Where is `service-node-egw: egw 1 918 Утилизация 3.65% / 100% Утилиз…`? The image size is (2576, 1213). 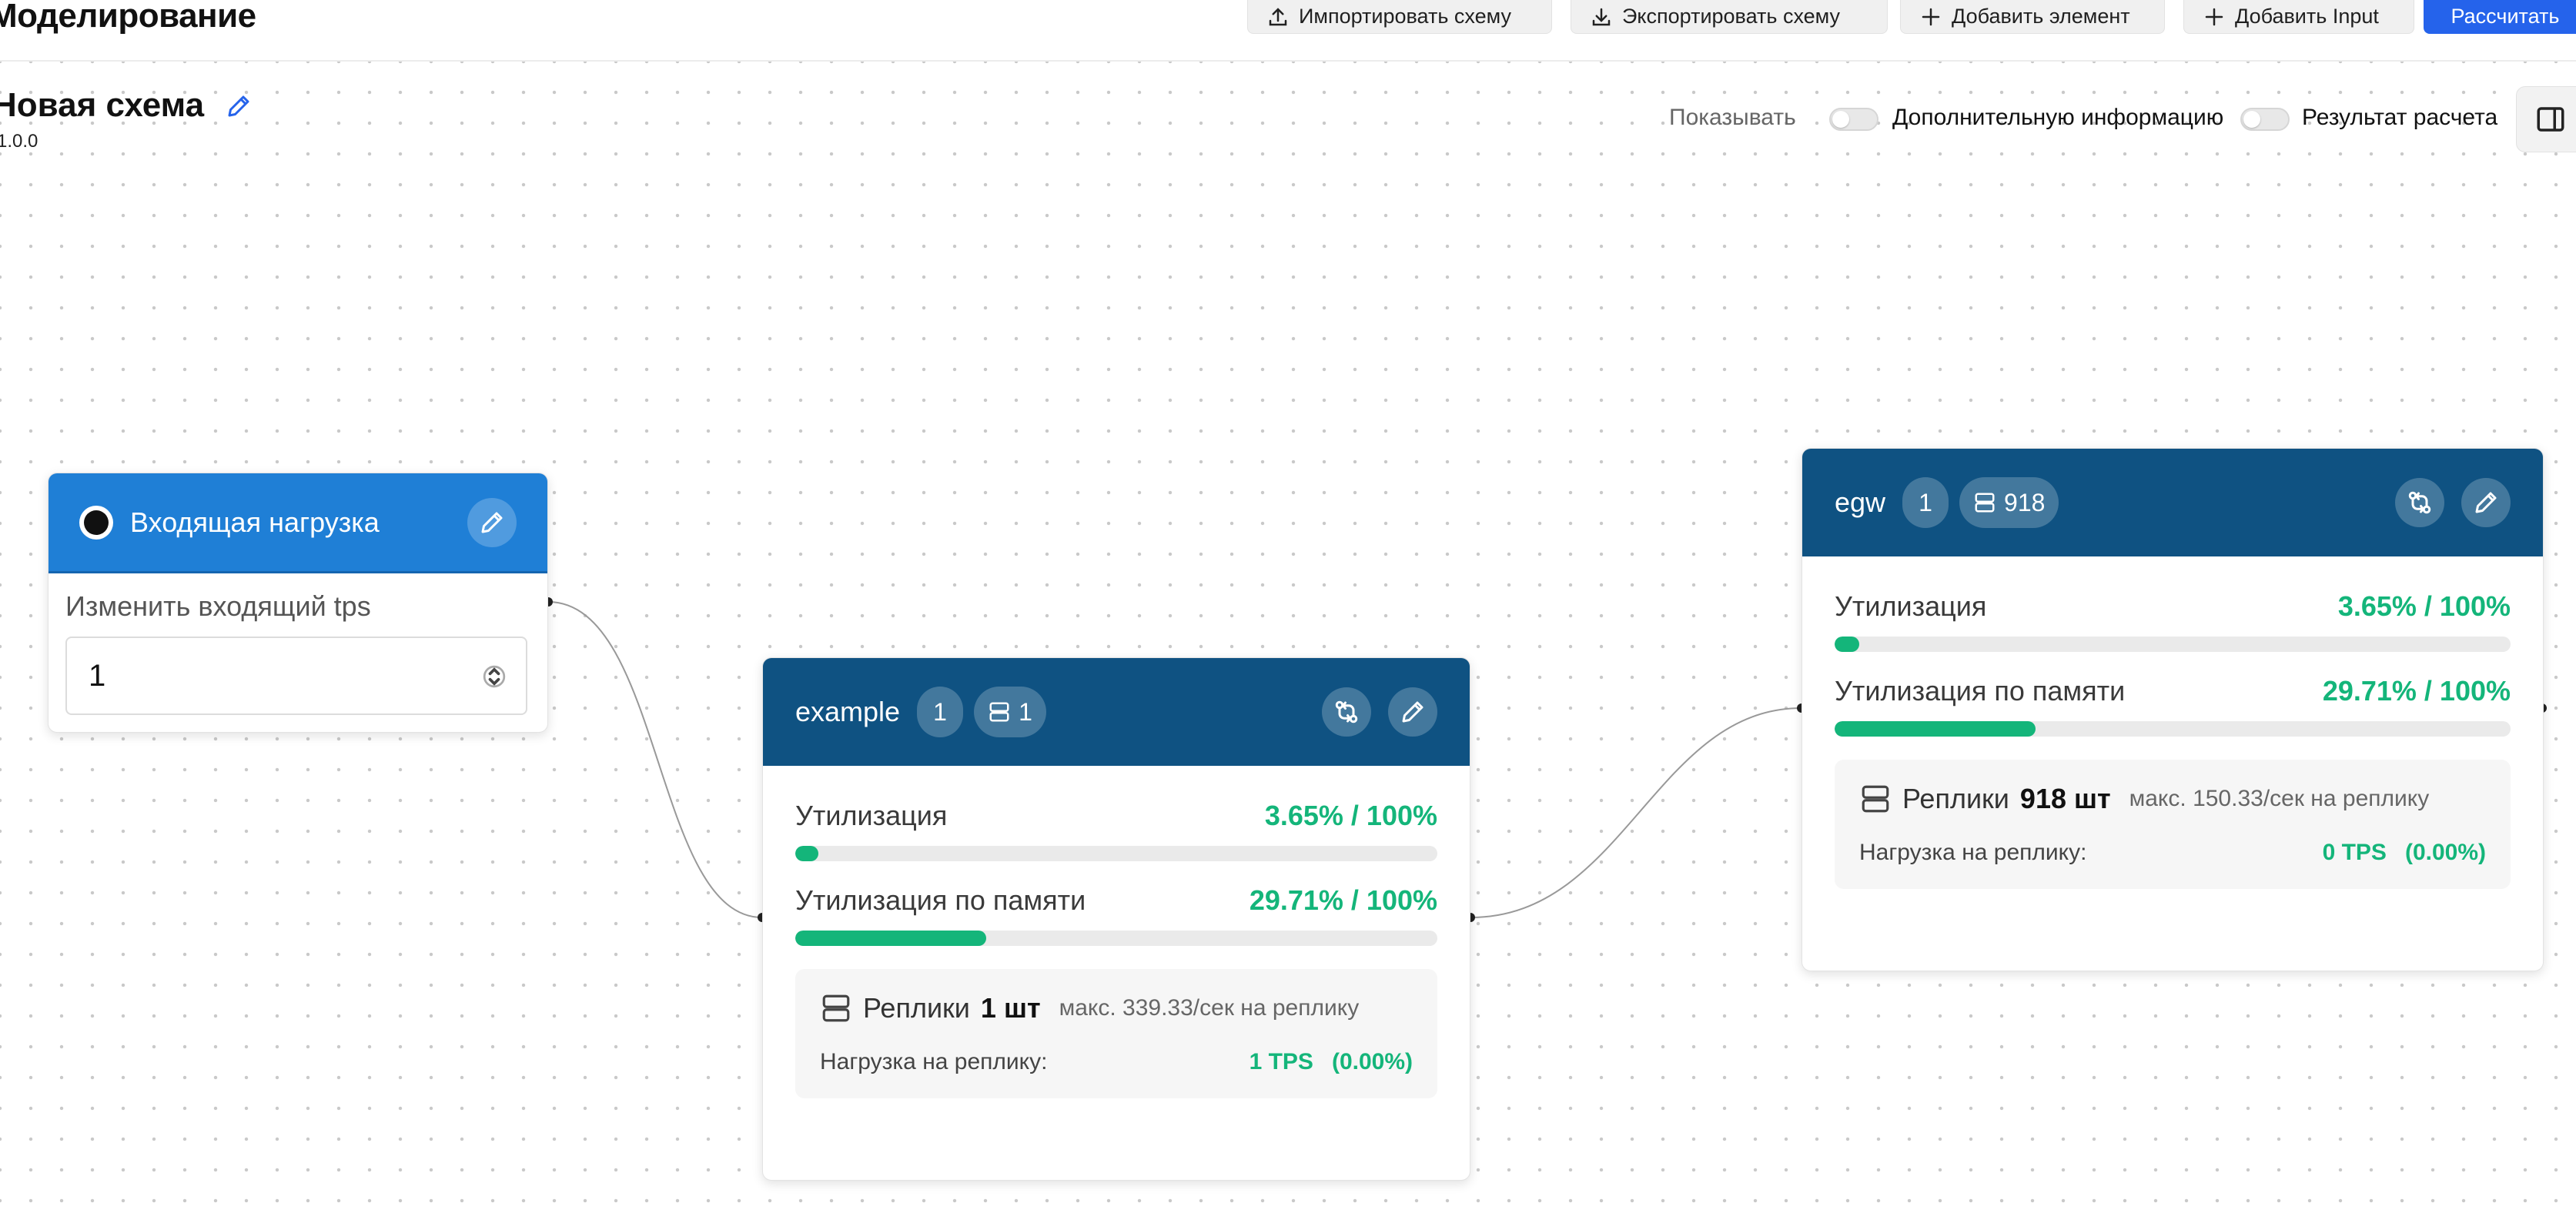 service-node-egw: egw 1 918 Утилизация 3.65% / 100% Утилиз… is located at coordinates (2173, 710).